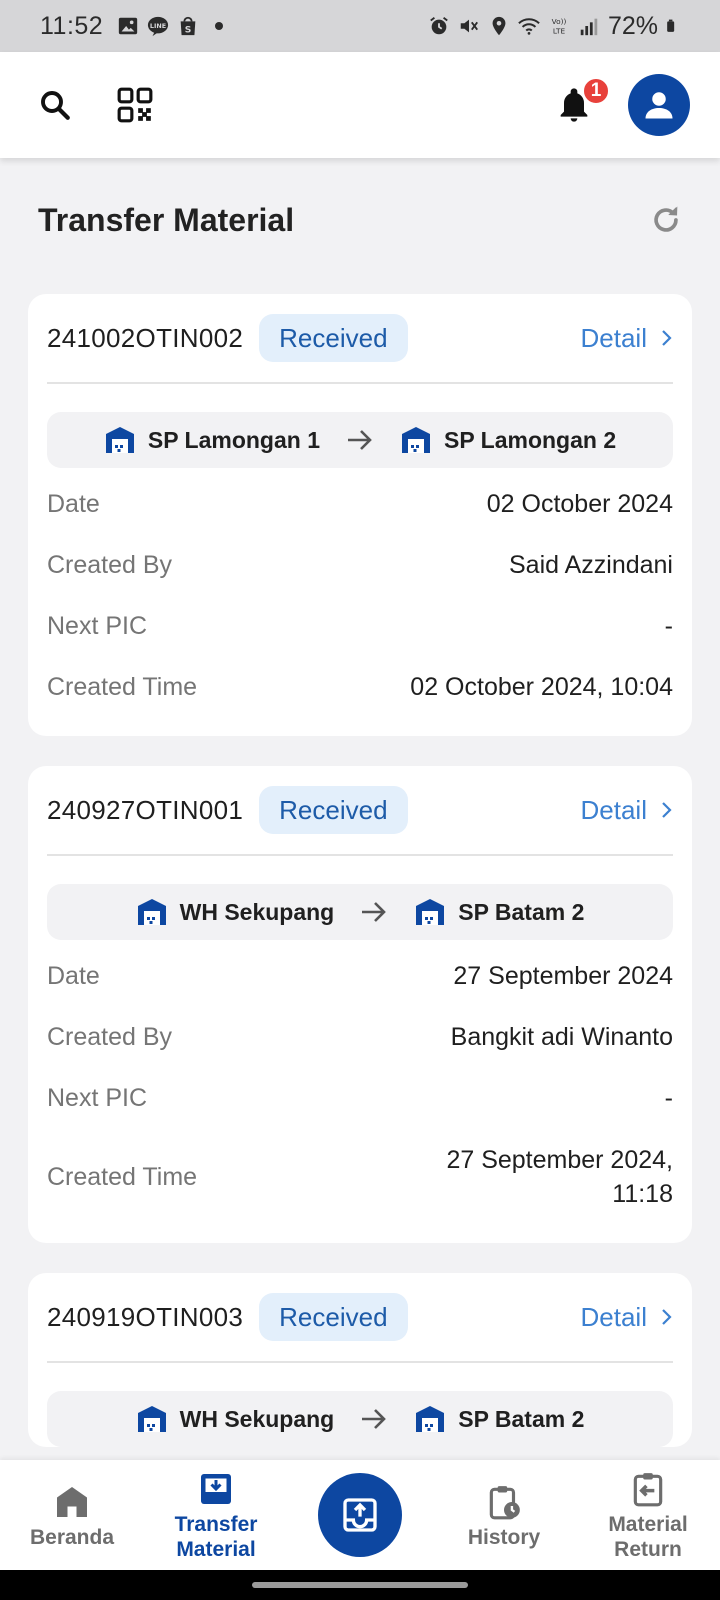  I want to click on app-bar: 1, so click(360, 105).